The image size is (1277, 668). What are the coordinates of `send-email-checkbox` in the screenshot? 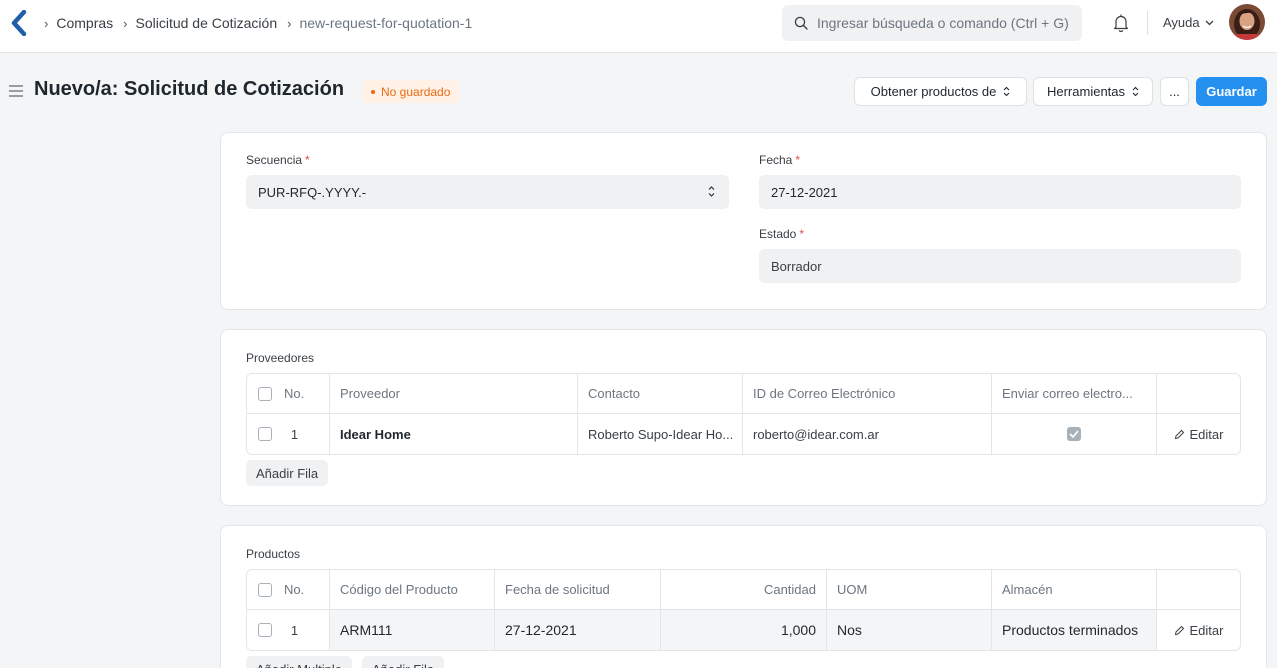 It's located at (1074, 434).